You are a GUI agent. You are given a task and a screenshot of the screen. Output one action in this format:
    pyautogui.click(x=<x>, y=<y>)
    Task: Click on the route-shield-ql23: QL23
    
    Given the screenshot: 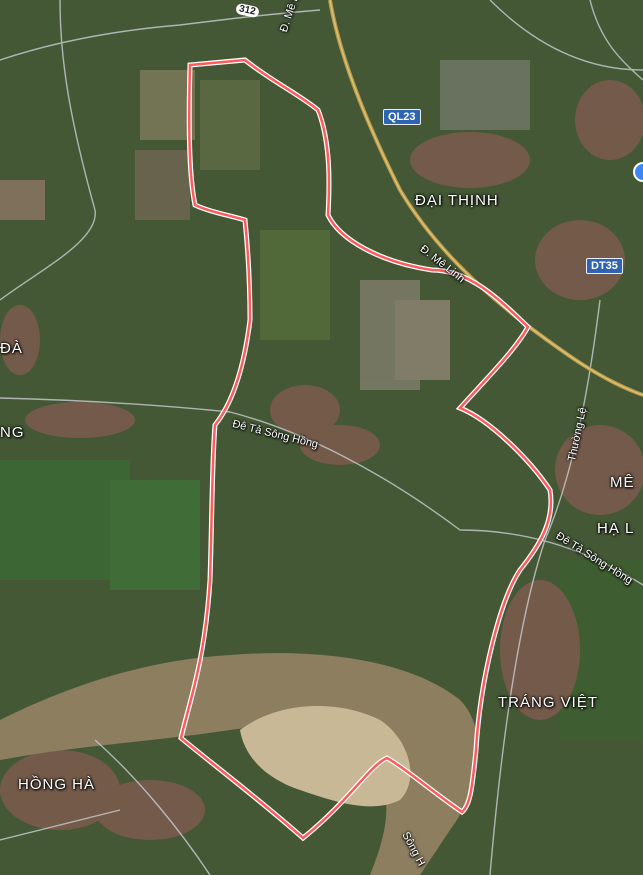 What is the action you would take?
    pyautogui.click(x=402, y=117)
    